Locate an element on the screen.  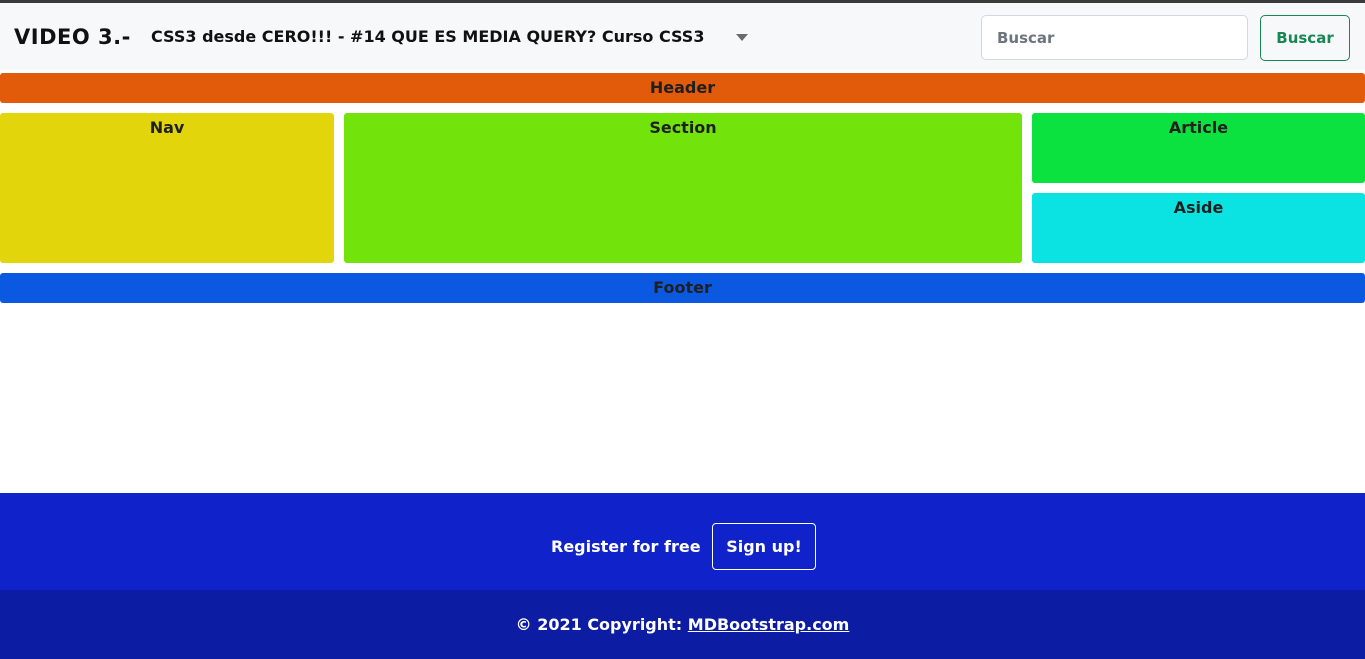
header-label: Header is located at coordinates (682, 87).